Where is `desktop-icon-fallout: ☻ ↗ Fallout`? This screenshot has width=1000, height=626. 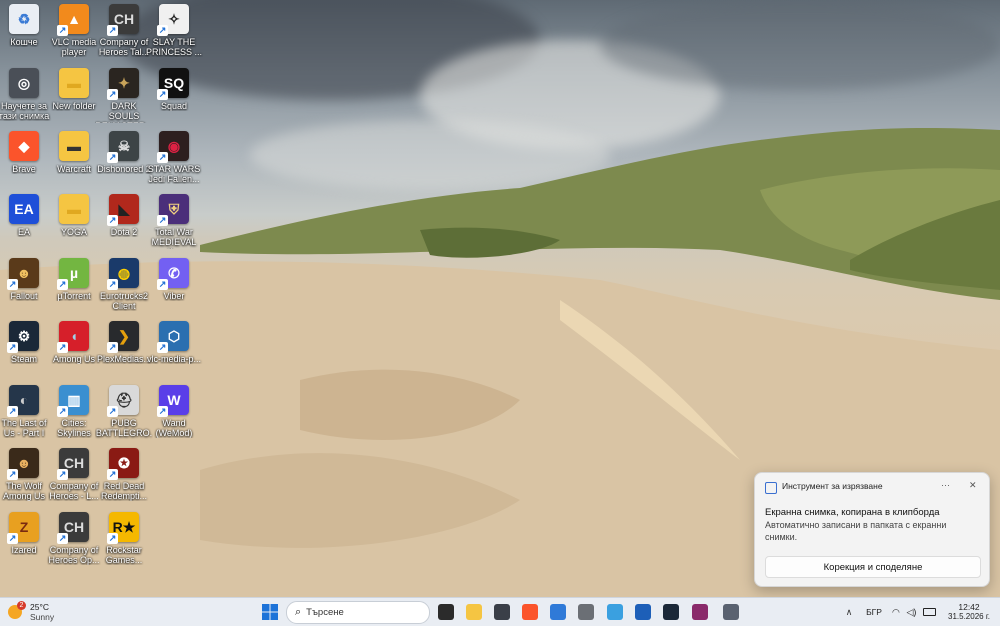
desktop-icon-fallout: ☻ ↗ Fallout is located at coordinates (26, 286).